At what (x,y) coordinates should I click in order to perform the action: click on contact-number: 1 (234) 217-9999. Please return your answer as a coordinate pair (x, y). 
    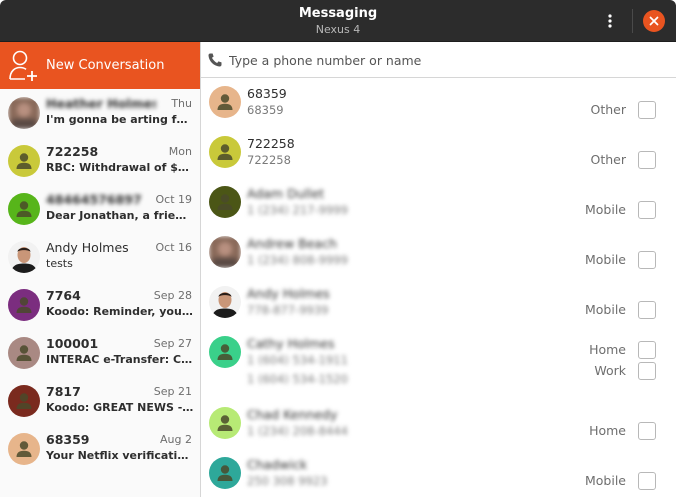
    Looking at the image, I should click on (297, 210).